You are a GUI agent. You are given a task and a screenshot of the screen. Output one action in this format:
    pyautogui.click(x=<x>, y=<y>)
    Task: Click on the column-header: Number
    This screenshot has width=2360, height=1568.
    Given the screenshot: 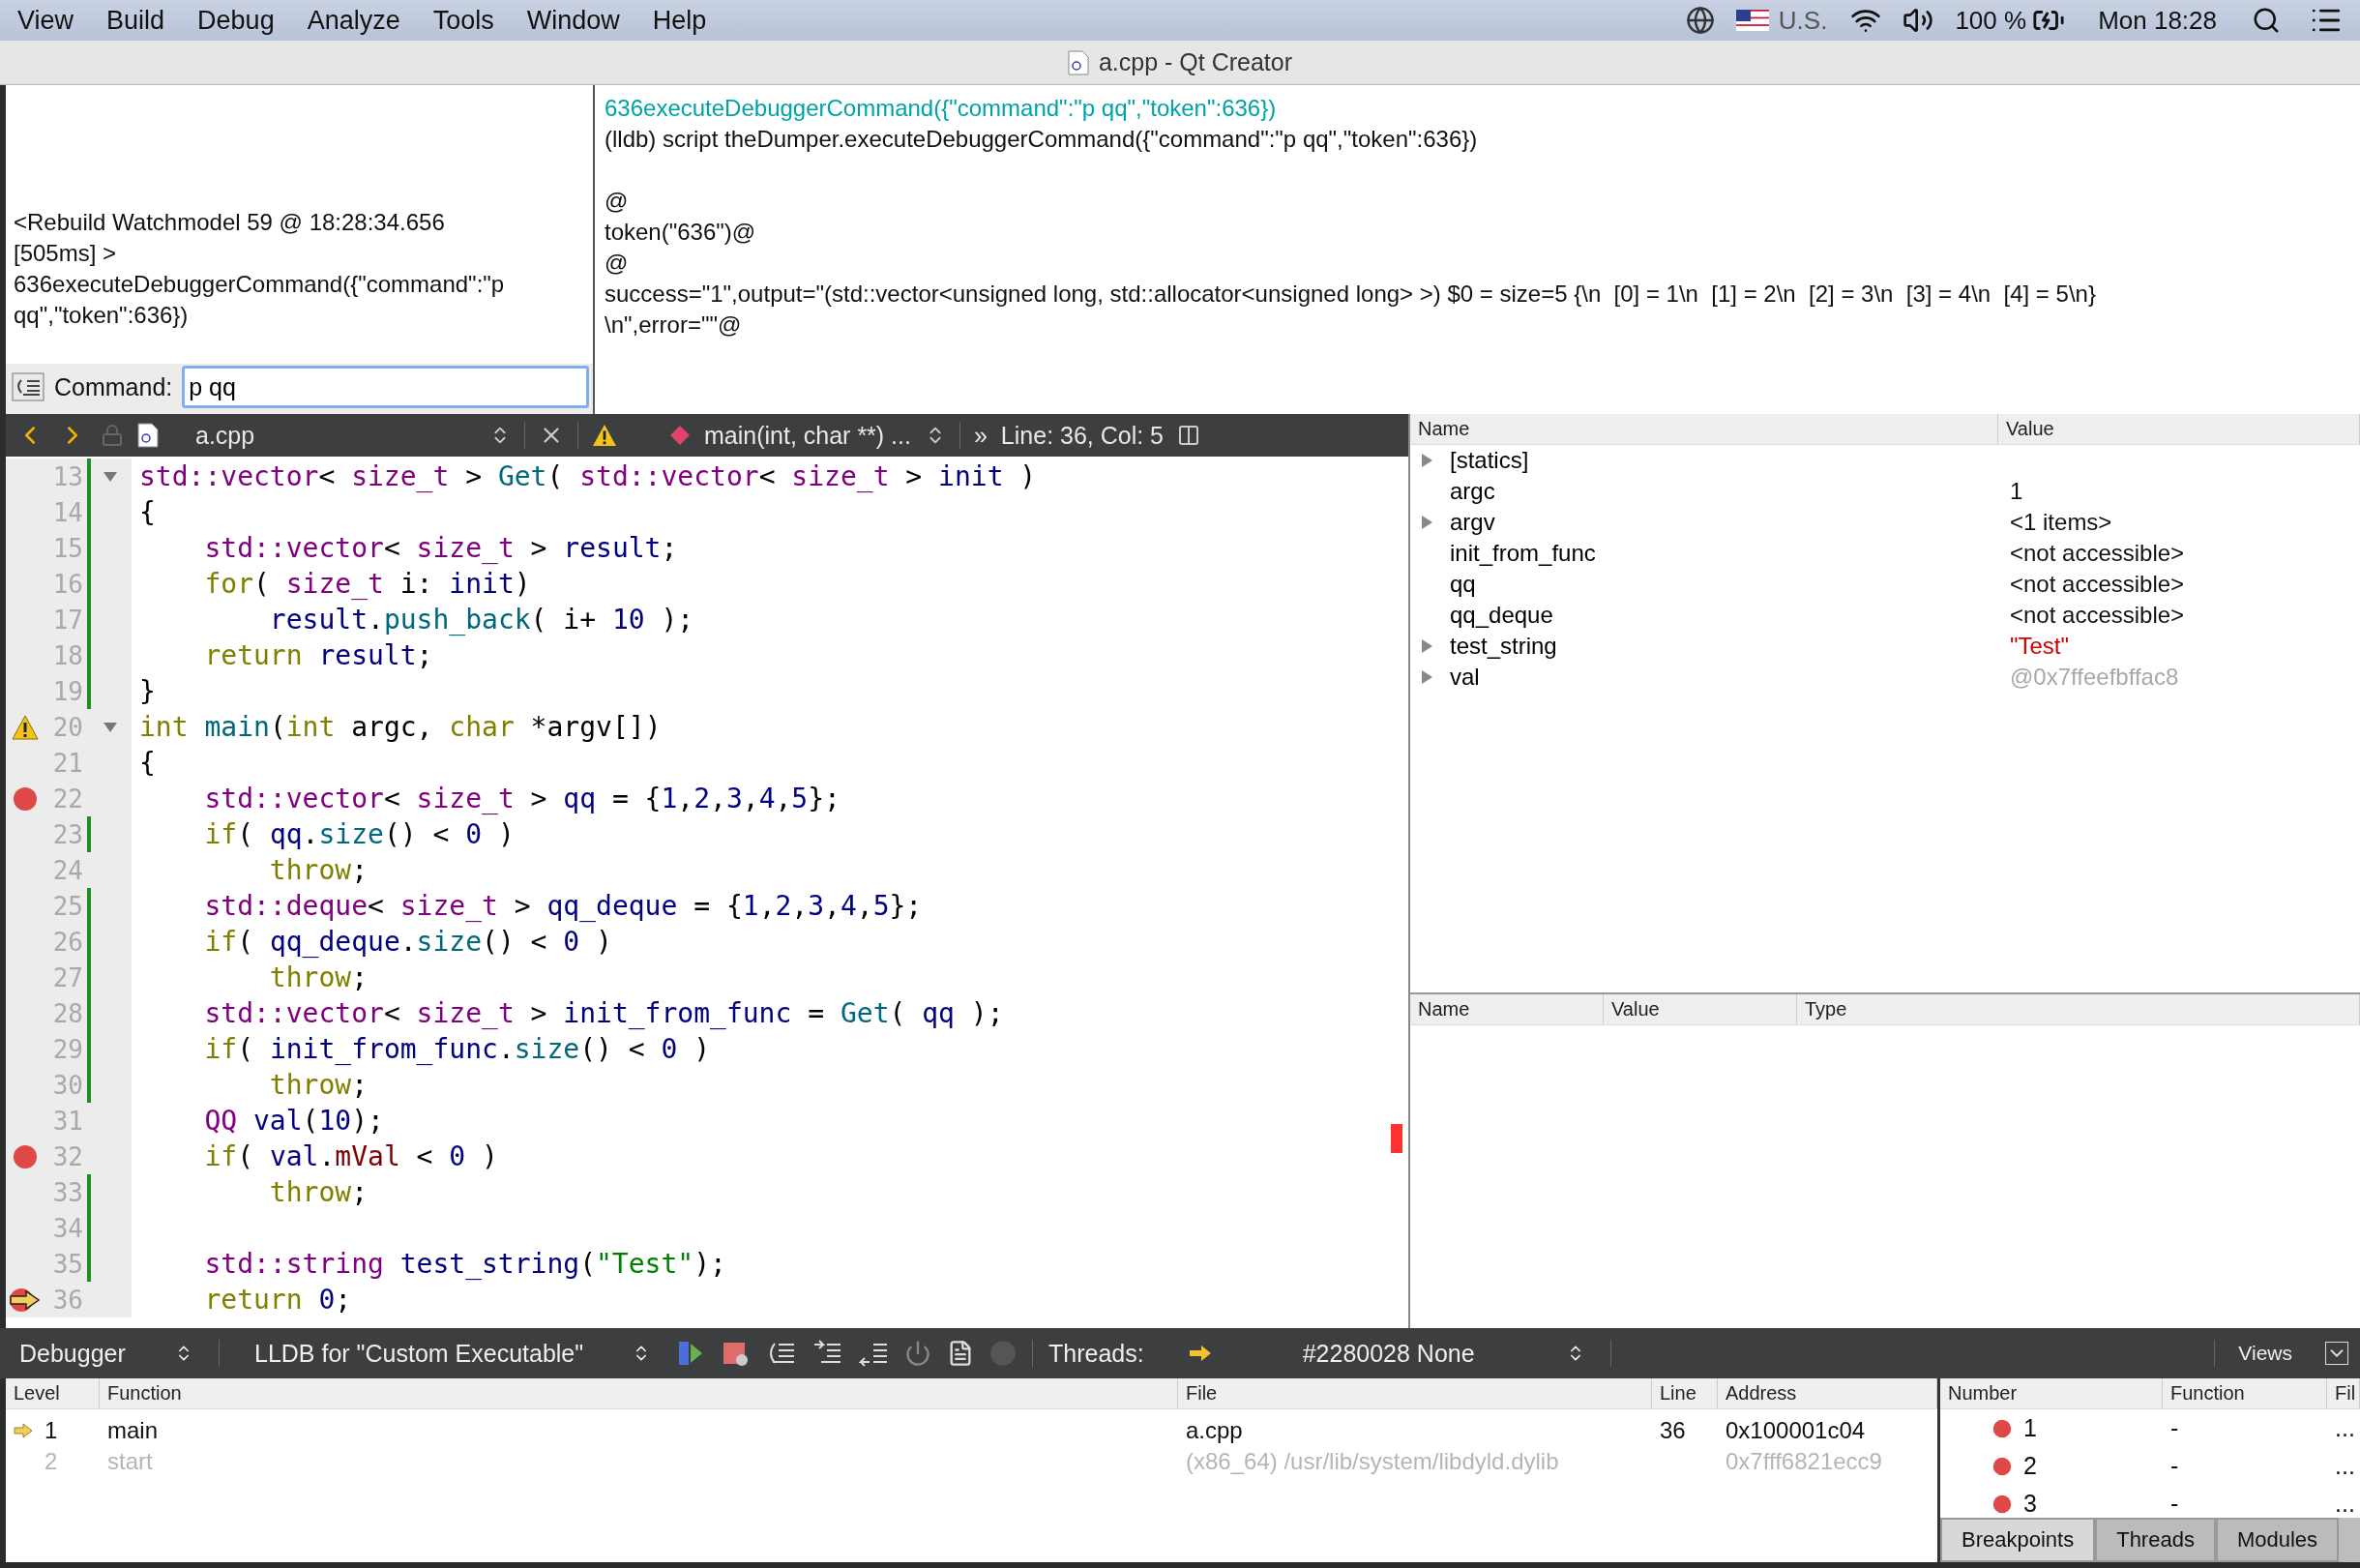 What is the action you would take?
    pyautogui.click(x=2051, y=1393)
    